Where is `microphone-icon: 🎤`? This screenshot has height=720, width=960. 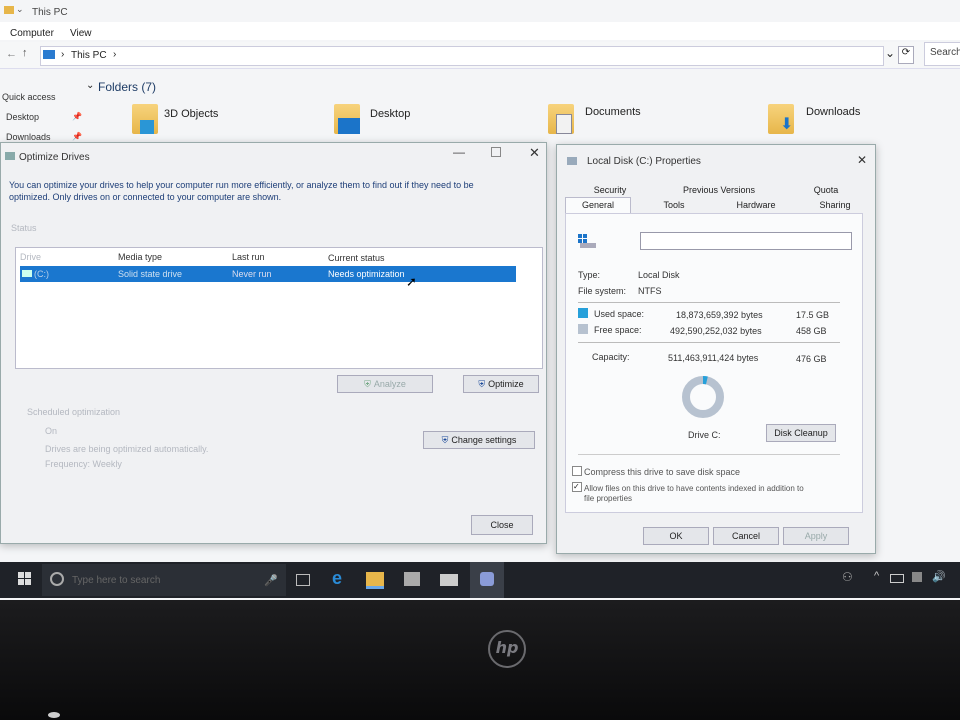
microphone-icon: 🎤 is located at coordinates (271, 580).